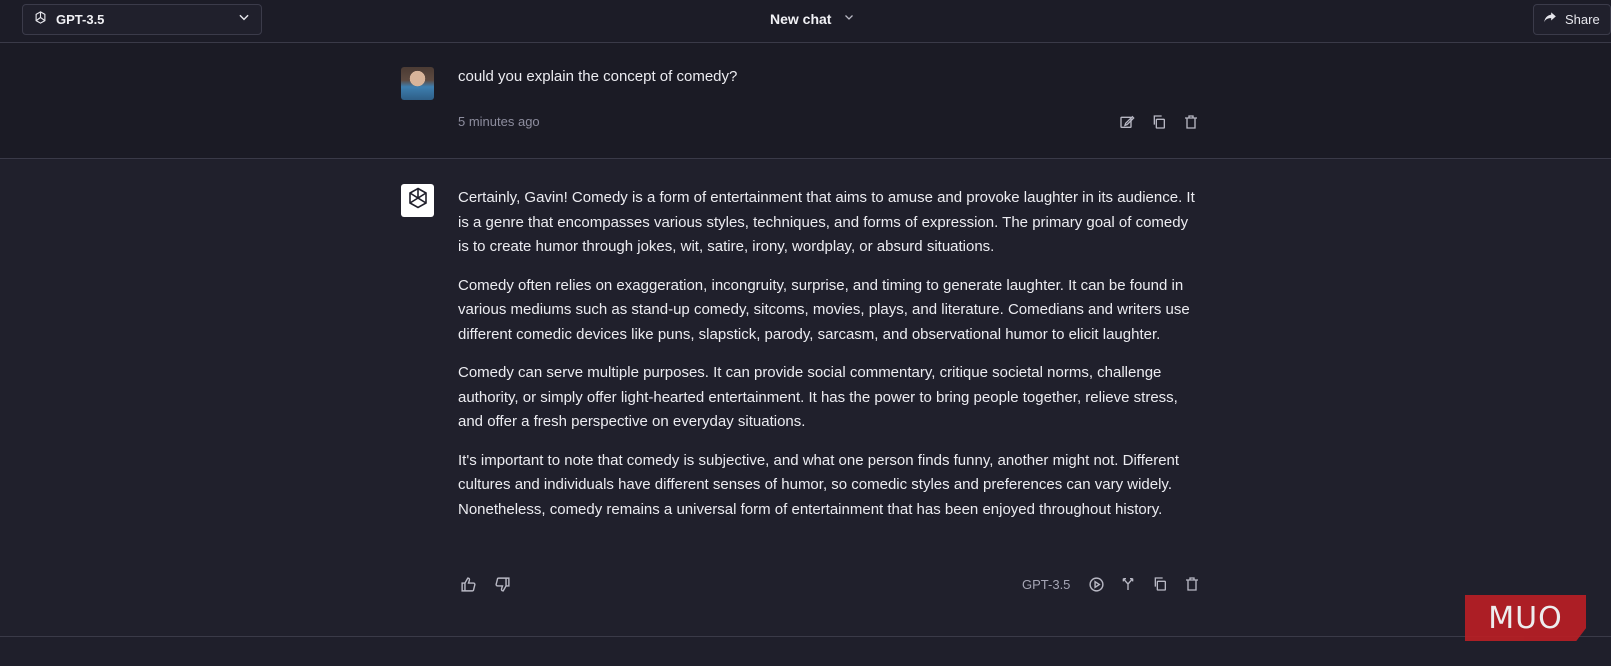 This screenshot has height=666, width=1611. I want to click on share-label: Share, so click(1582, 19).